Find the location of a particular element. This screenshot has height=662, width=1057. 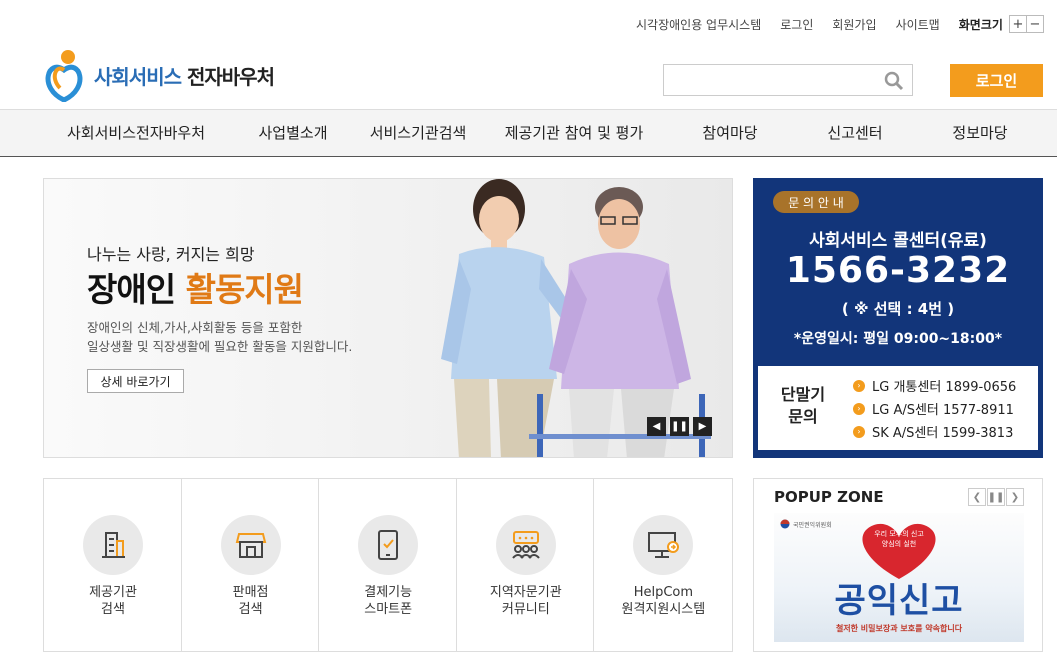

quick-item-regional-community: 지역자문기관 커뮤니티 is located at coordinates (526, 565).